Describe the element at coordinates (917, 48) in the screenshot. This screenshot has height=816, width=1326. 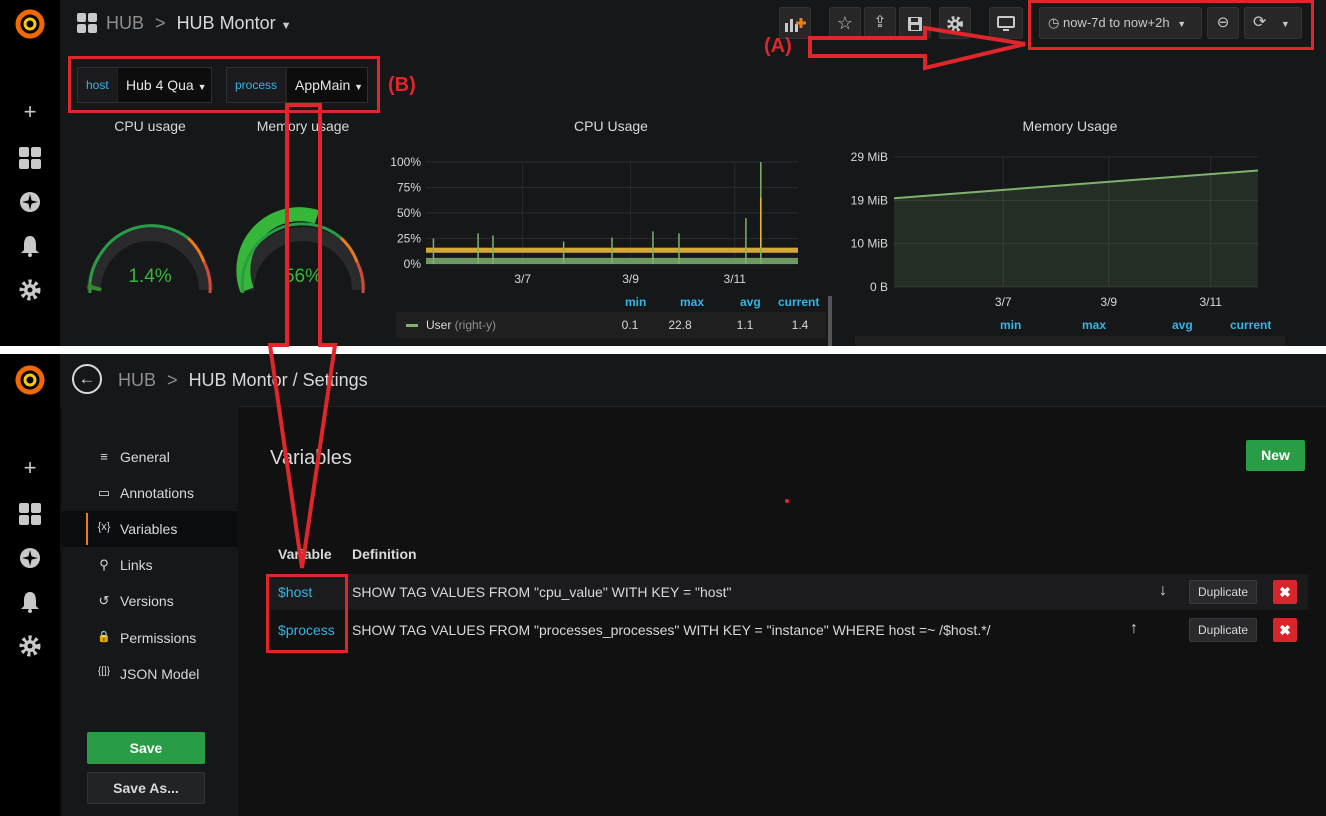
I see `annotation-arrow-a` at that location.